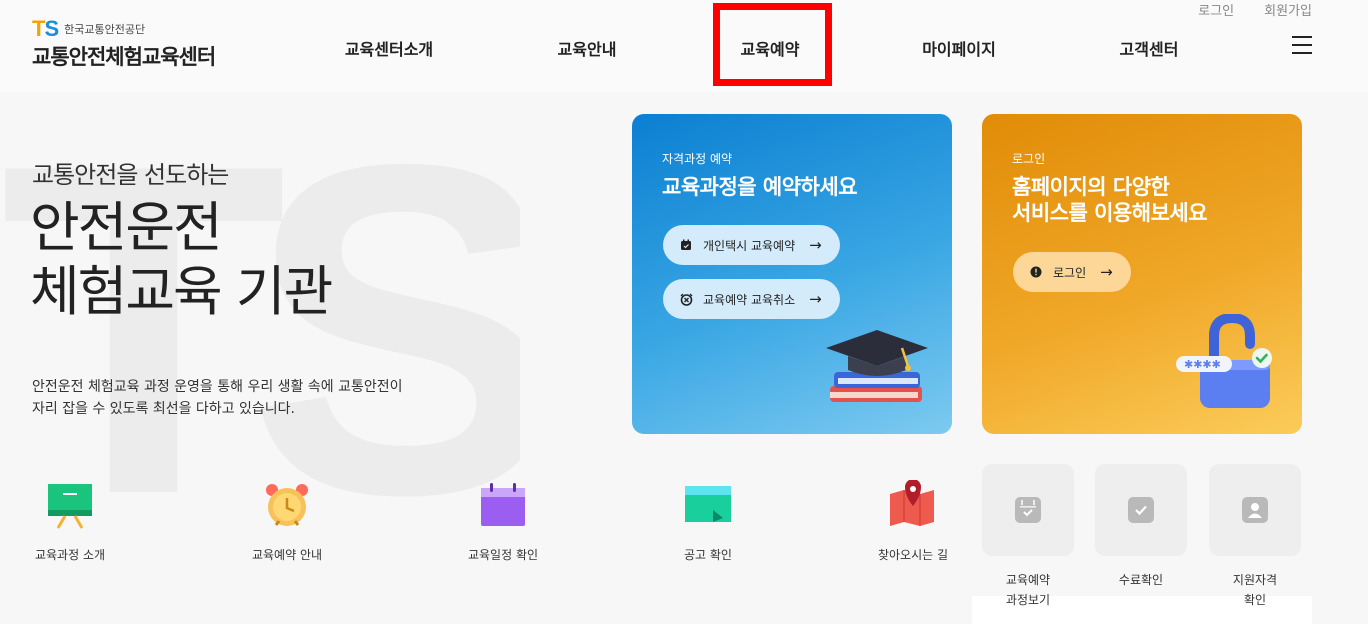 The width and height of the screenshot is (1368, 624). What do you see at coordinates (1149, 48) in the screenshot?
I see `nav-customer-center: 고객센터` at bounding box center [1149, 48].